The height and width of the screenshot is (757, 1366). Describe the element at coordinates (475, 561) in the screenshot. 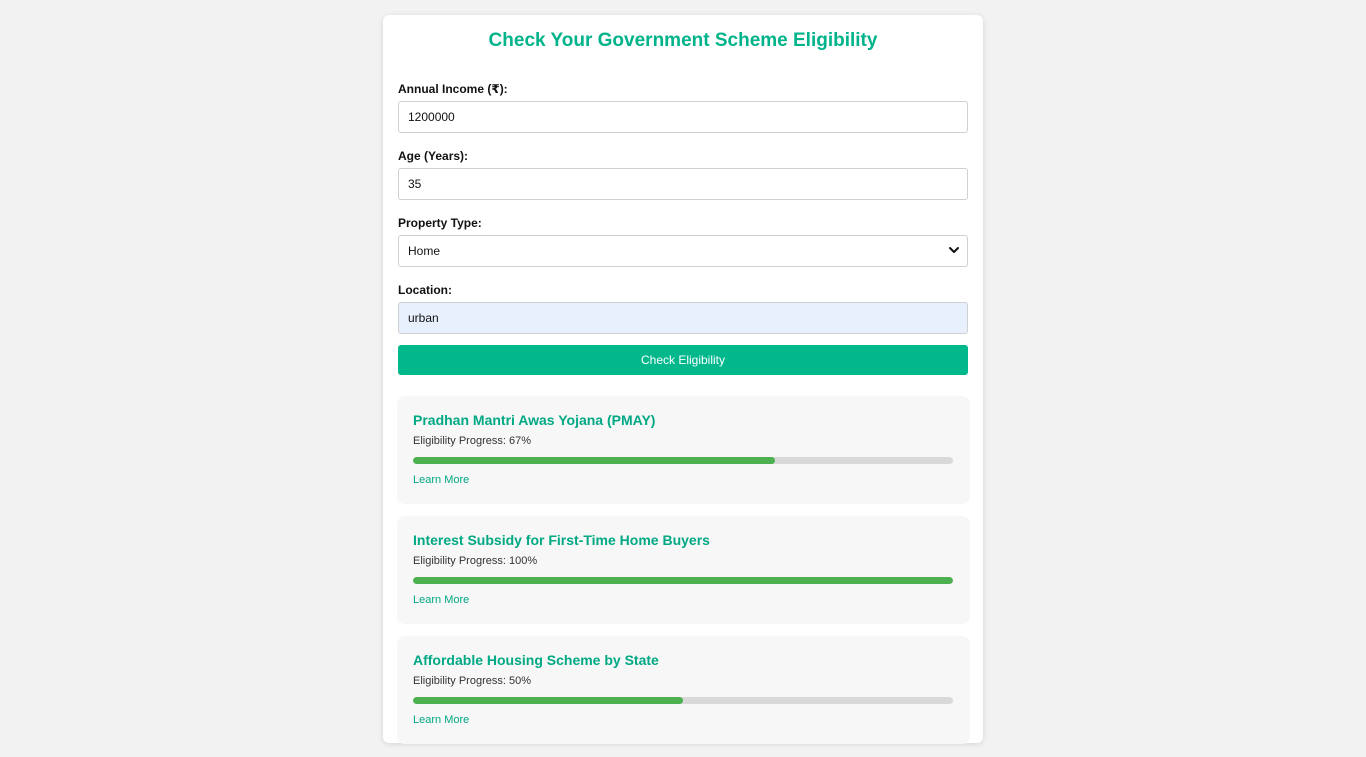

I see `scheme-progress-text: Eligibility Progress: 100%` at that location.